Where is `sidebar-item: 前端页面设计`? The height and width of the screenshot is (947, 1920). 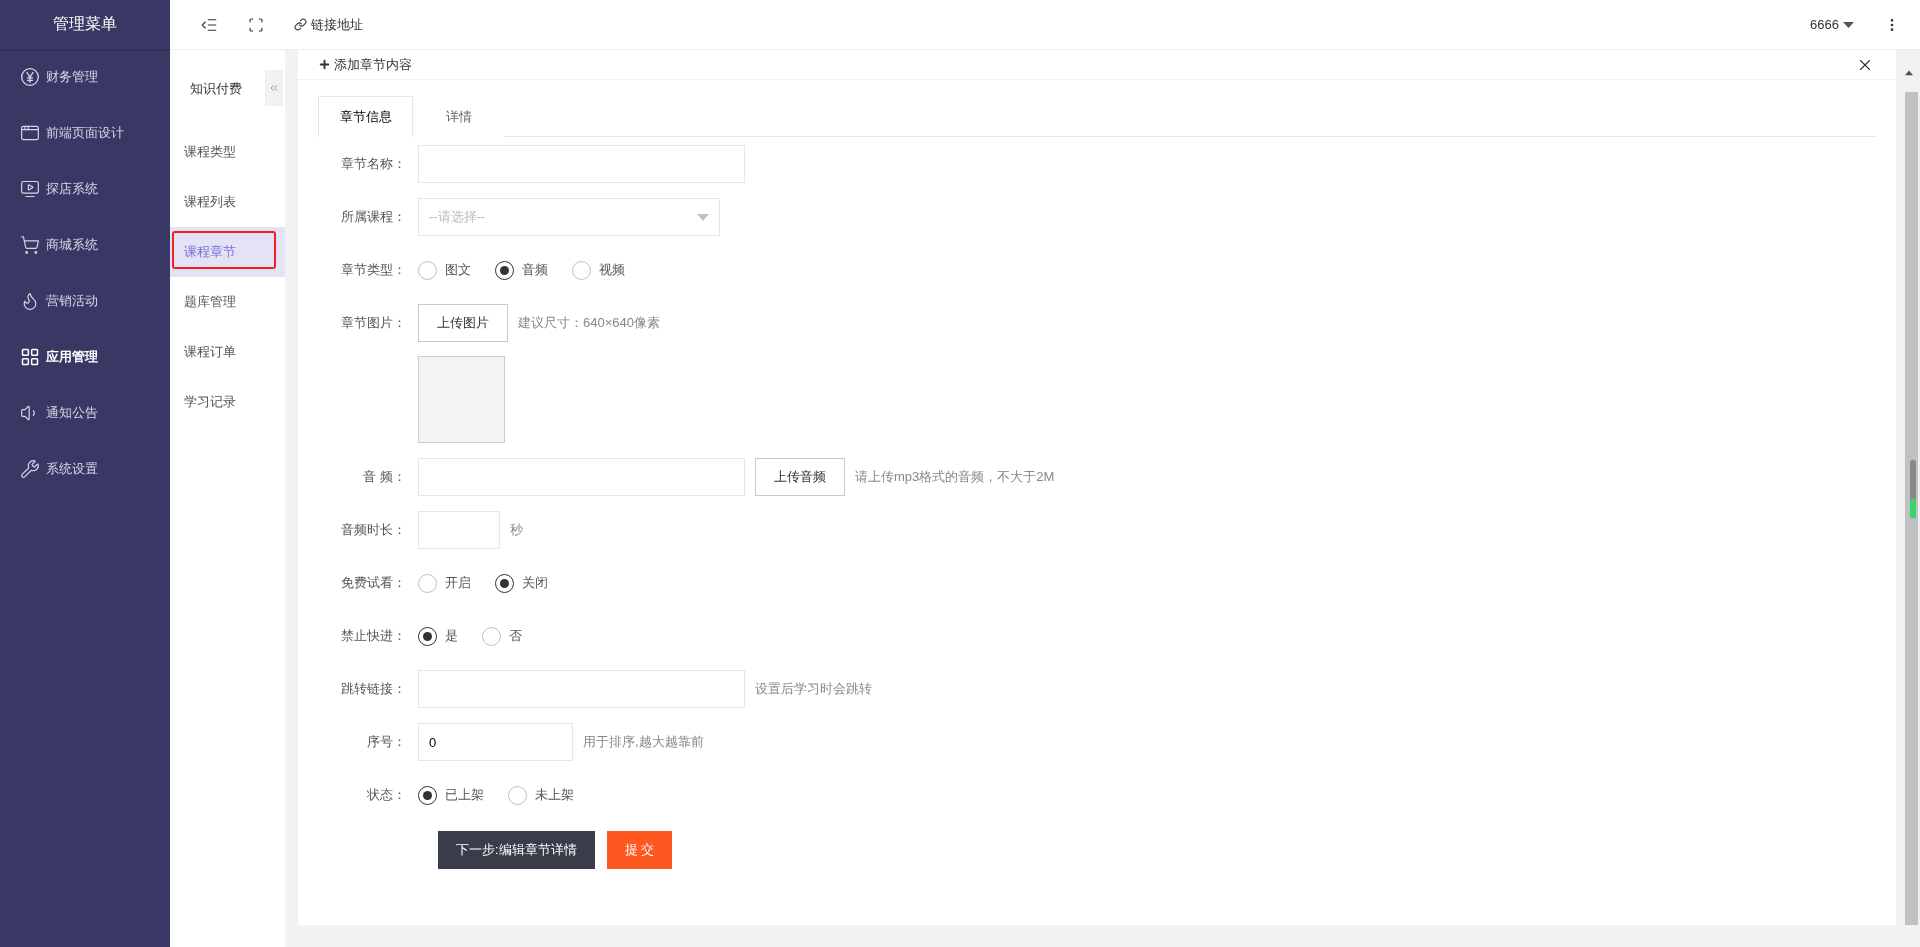 sidebar-item: 前端页面设计 is located at coordinates (85, 133).